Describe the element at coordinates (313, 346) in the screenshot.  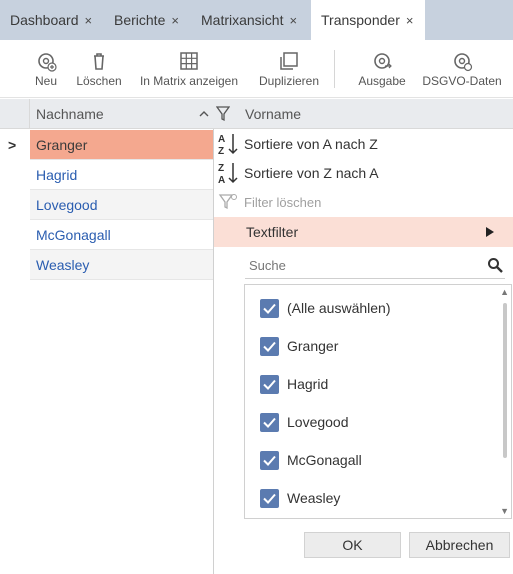
I see `filter-item-label: Granger` at that location.